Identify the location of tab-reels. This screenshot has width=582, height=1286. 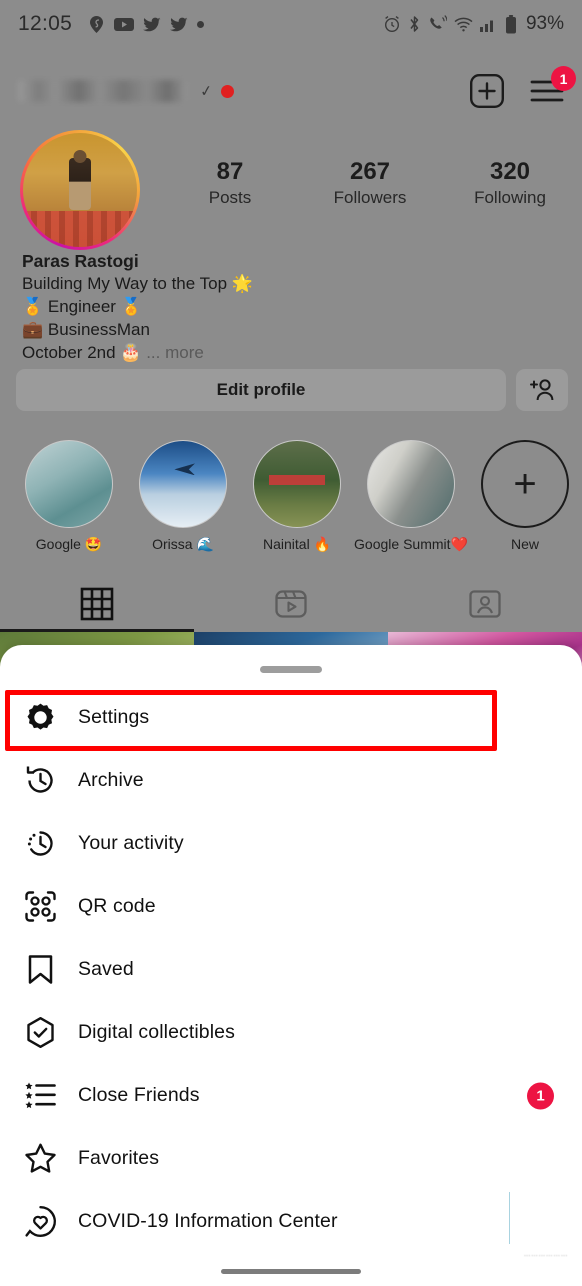
(291, 604).